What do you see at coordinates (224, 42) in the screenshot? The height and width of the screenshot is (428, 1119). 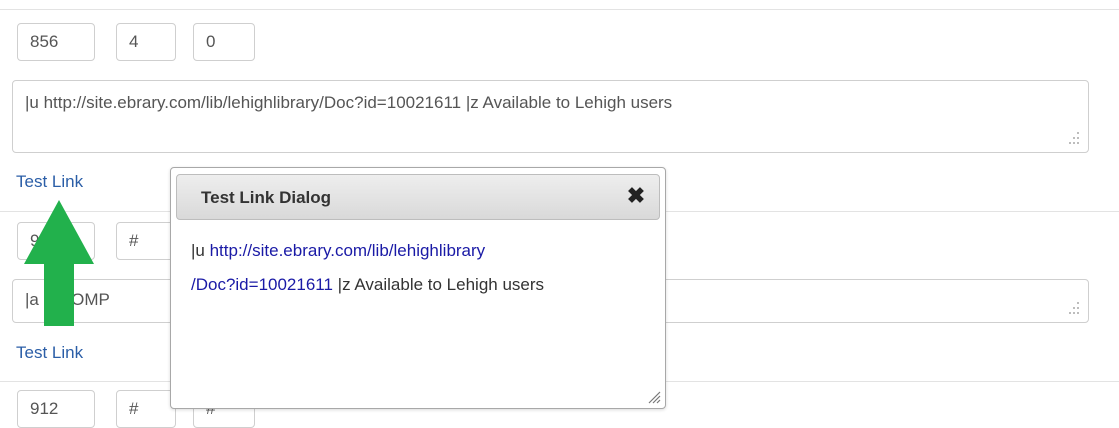 I see `indicator2-input: 0` at bounding box center [224, 42].